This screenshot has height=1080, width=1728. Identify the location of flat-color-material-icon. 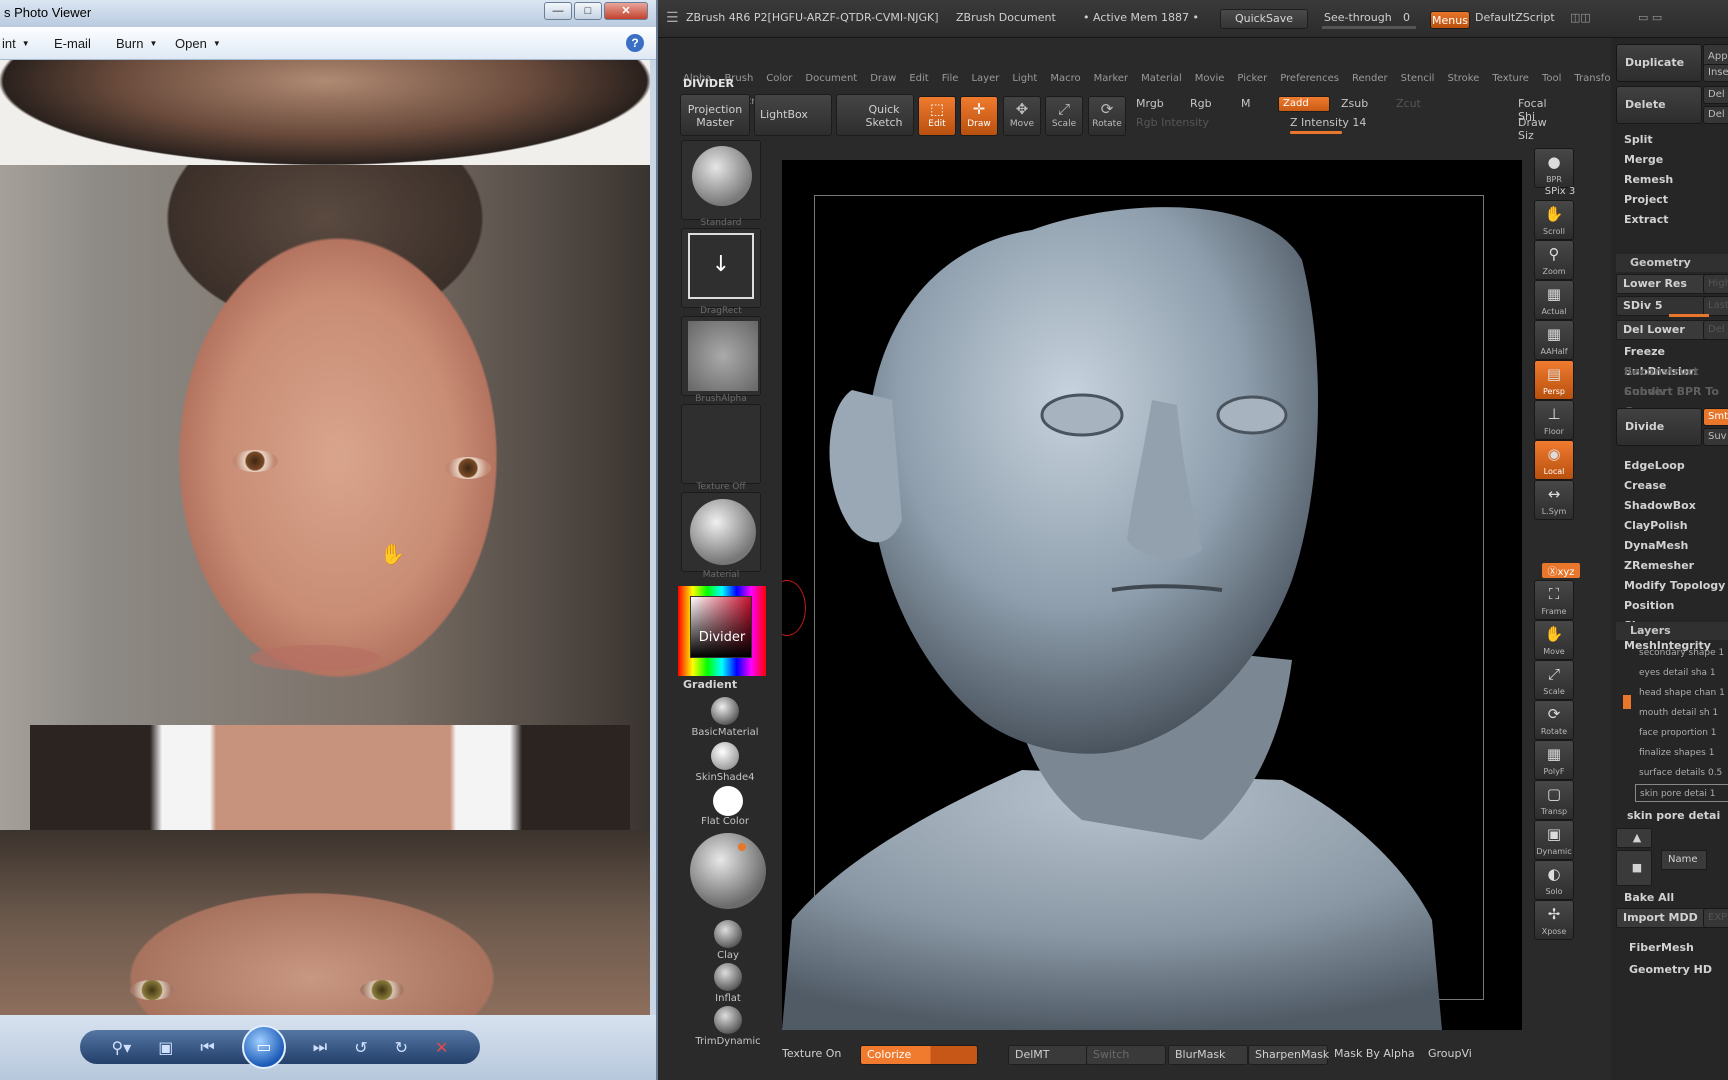
(728, 801).